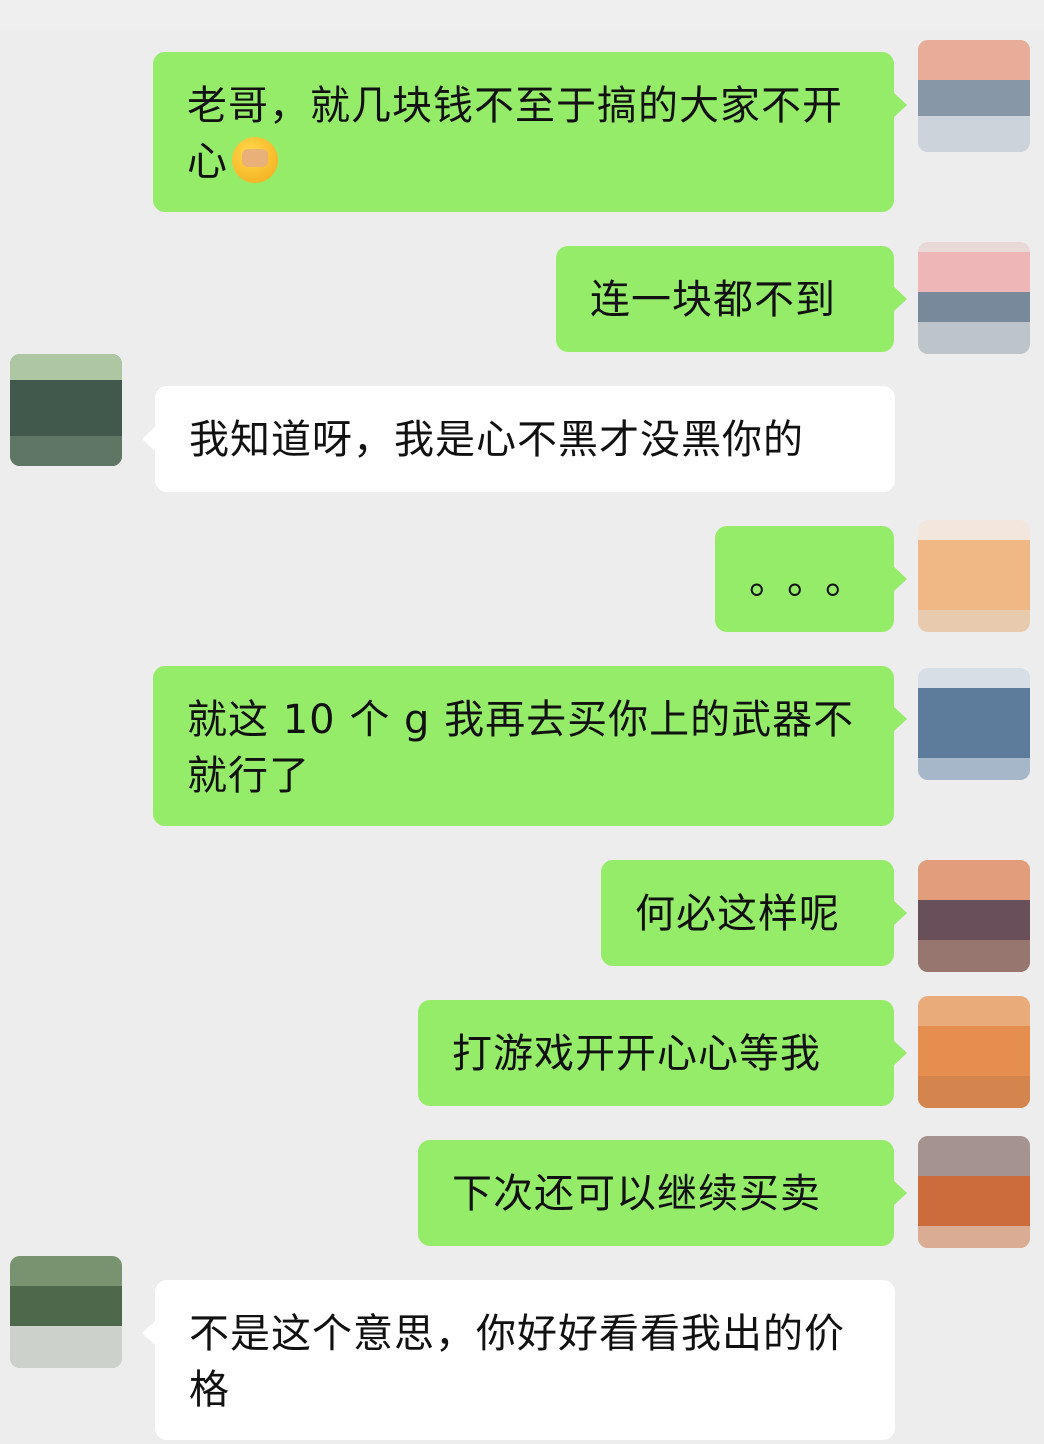  I want to click on message-text: 就这 10 个 g 我再去买你上的武器不就行了, so click(521, 748).